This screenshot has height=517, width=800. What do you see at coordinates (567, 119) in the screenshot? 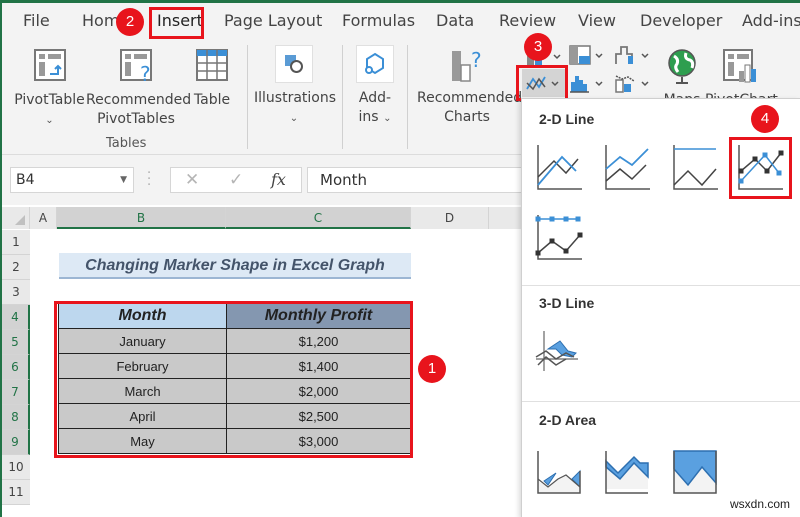
I see `section-2d-line: 2-D Line` at bounding box center [567, 119].